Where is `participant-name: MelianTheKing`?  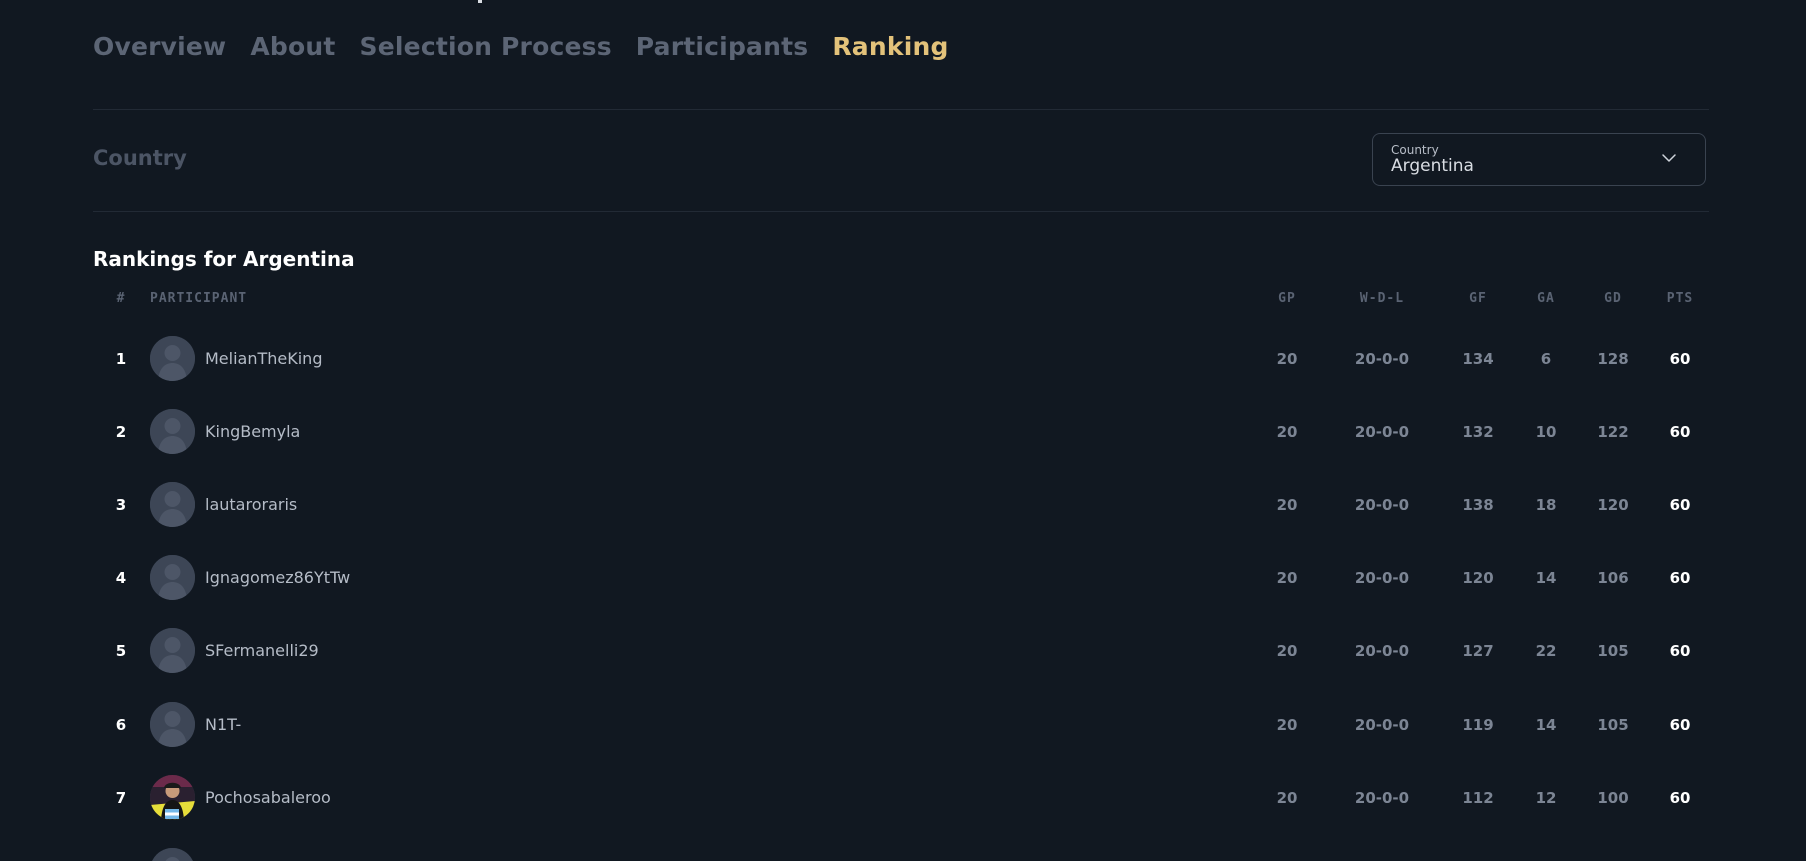
participant-name: MelianTheKing is located at coordinates (263, 359).